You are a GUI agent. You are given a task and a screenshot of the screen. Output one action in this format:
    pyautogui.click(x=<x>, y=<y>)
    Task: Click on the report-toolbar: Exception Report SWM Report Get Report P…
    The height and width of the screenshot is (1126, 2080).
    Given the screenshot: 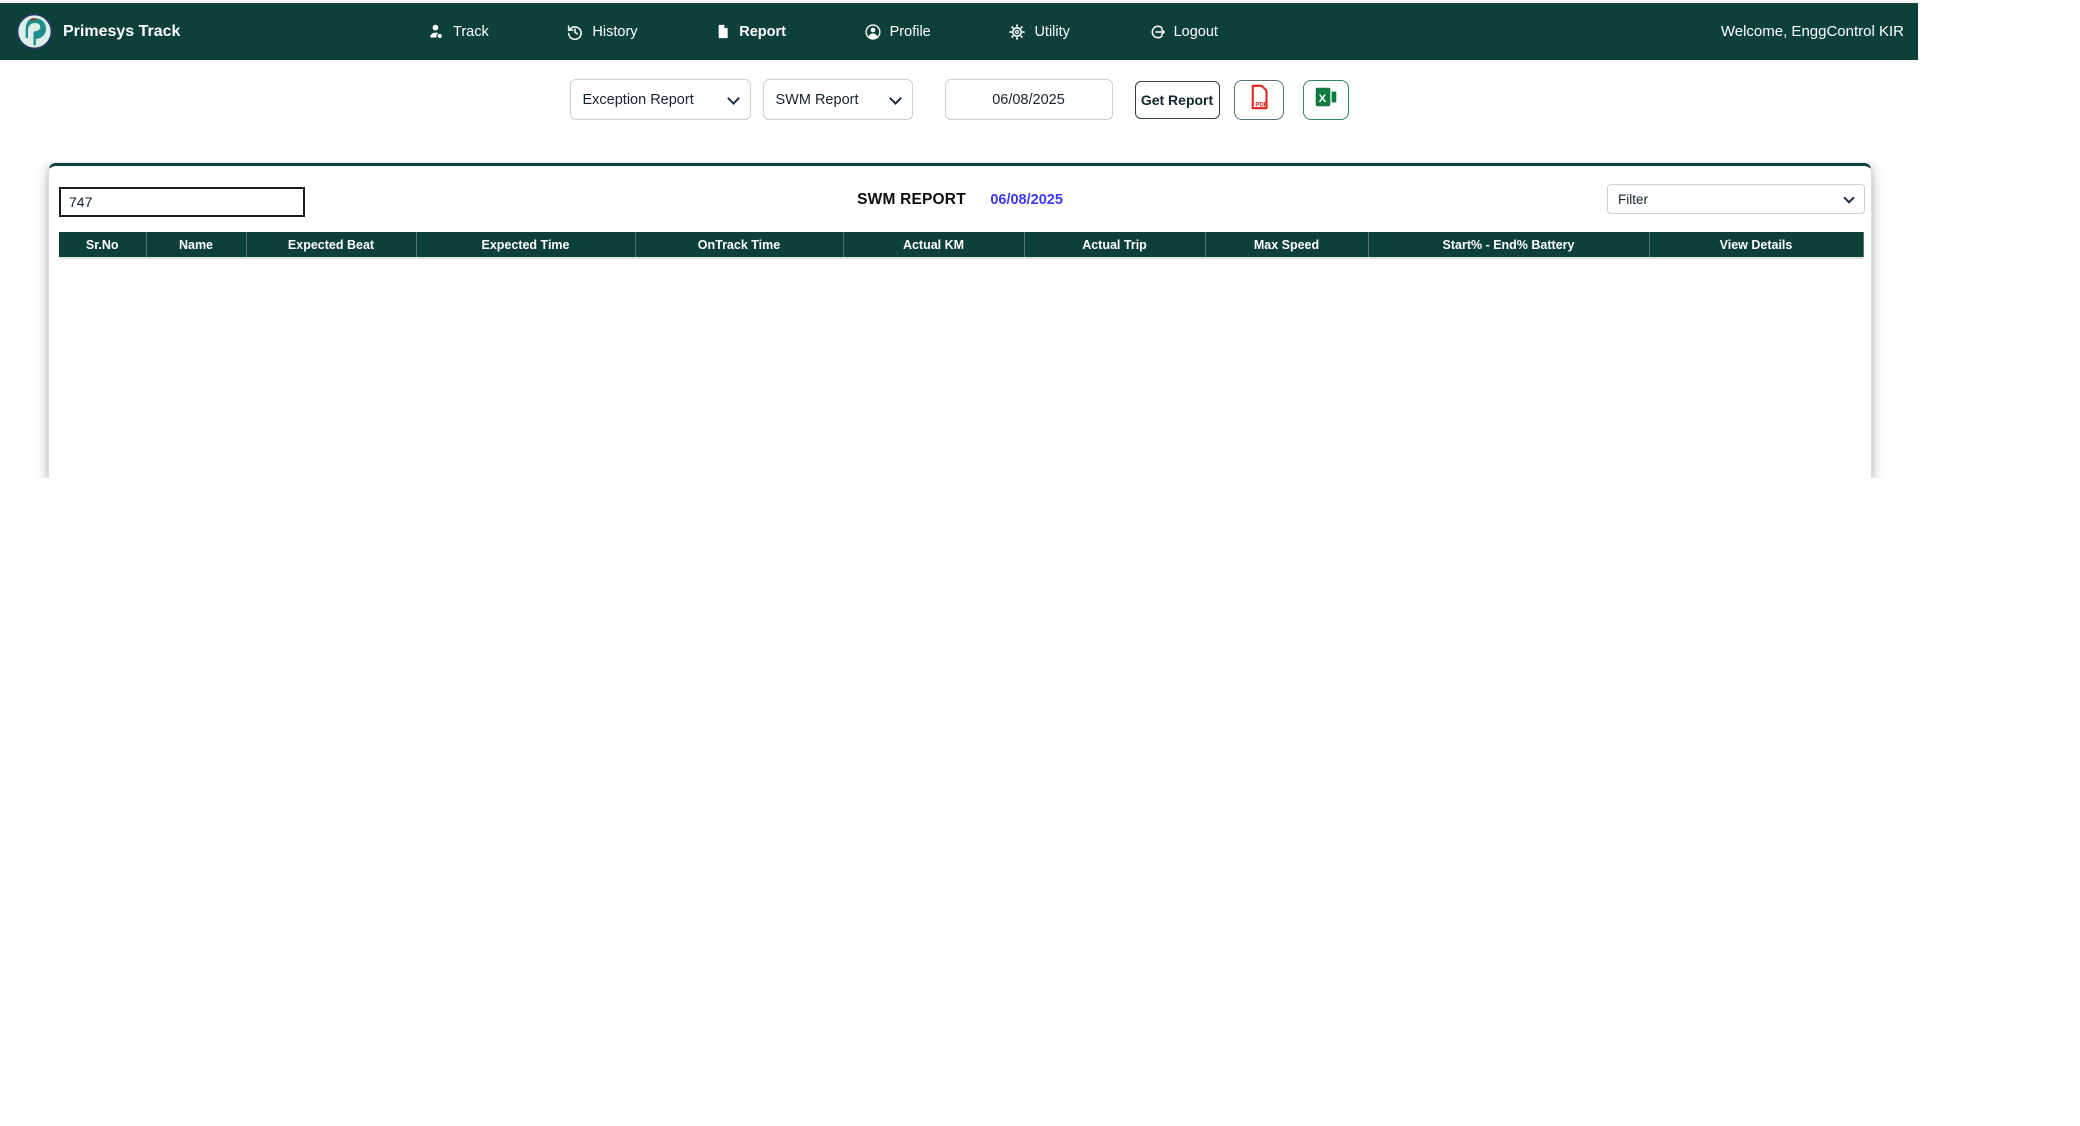 What is the action you would take?
    pyautogui.click(x=959, y=99)
    